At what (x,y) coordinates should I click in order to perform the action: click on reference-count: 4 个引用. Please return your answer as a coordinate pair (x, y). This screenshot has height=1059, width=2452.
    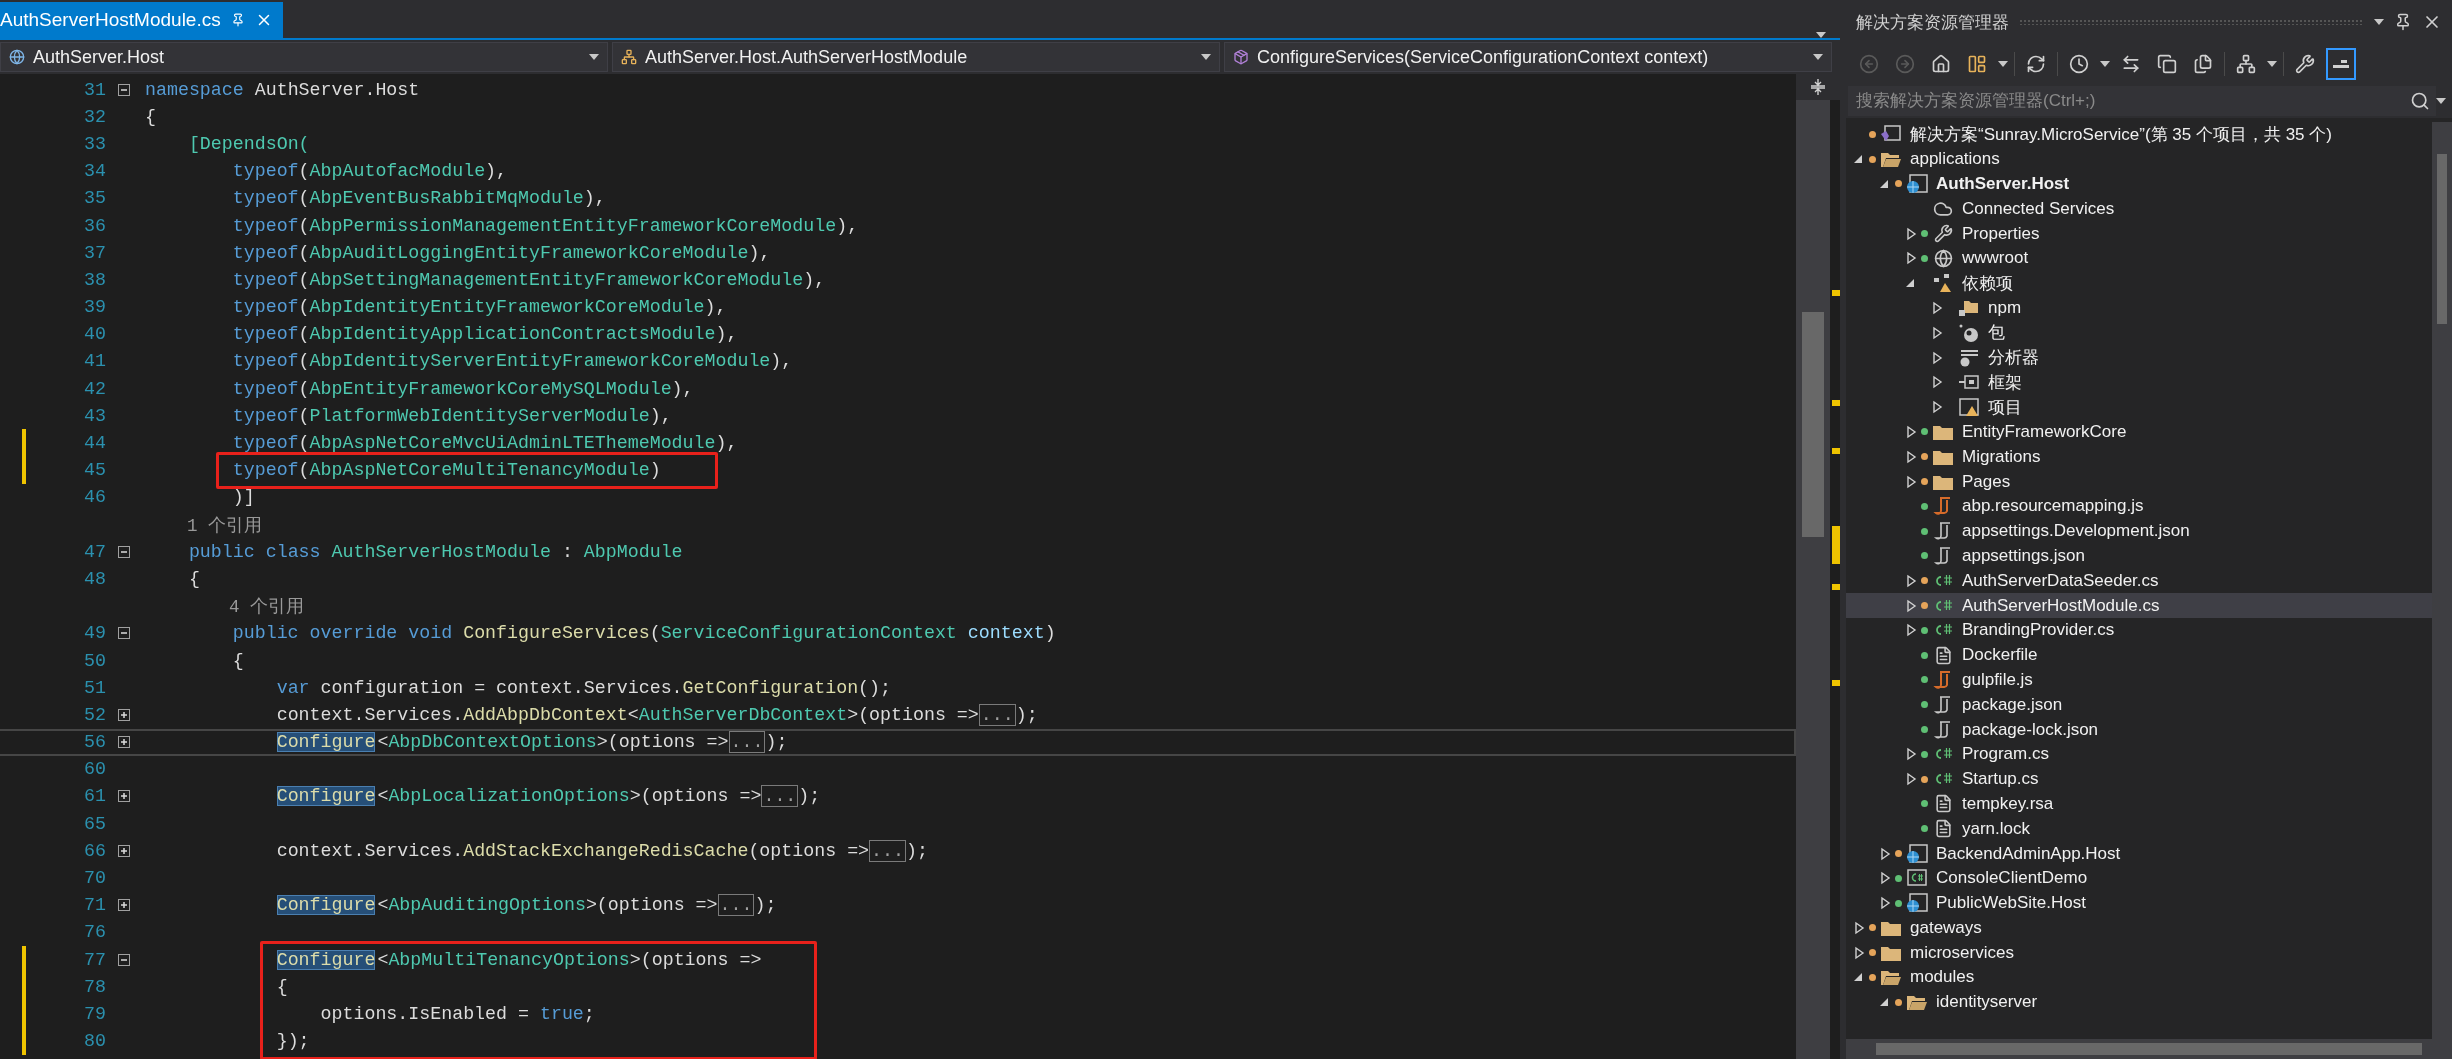
    Looking at the image, I should click on (225, 606).